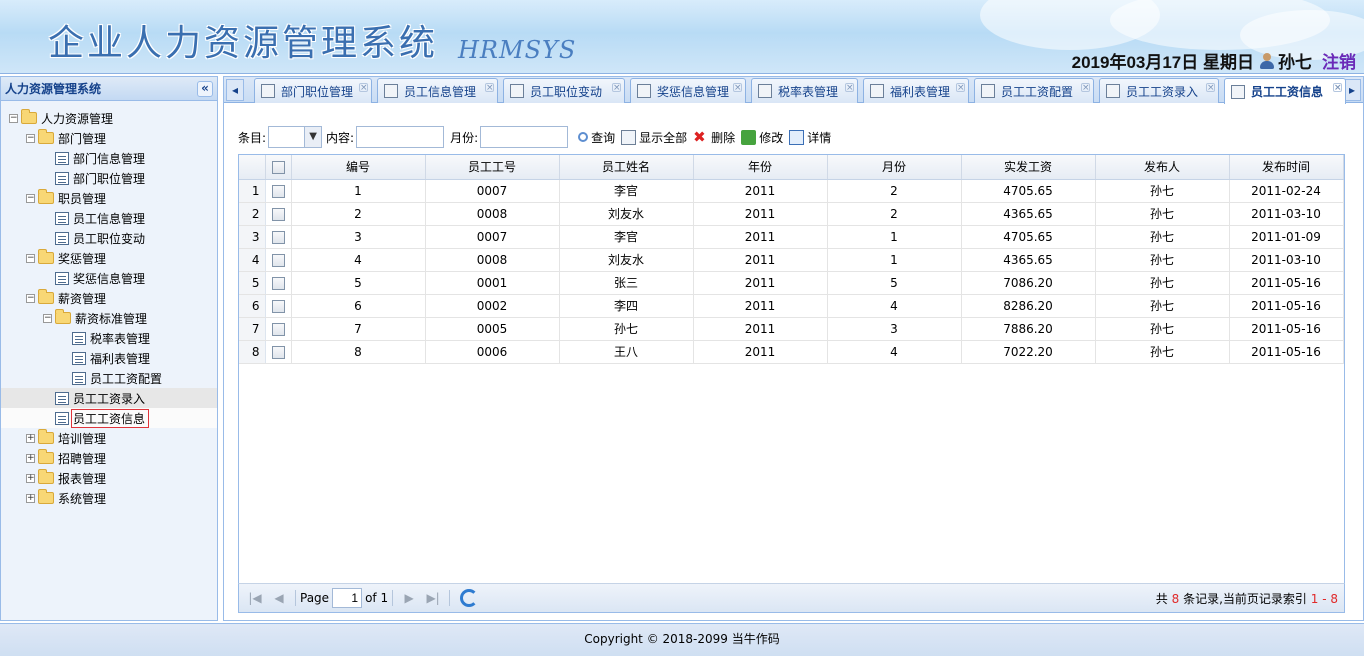 The image size is (1364, 656). Describe the element at coordinates (469, 598) in the screenshot. I see `refresh-icon` at that location.